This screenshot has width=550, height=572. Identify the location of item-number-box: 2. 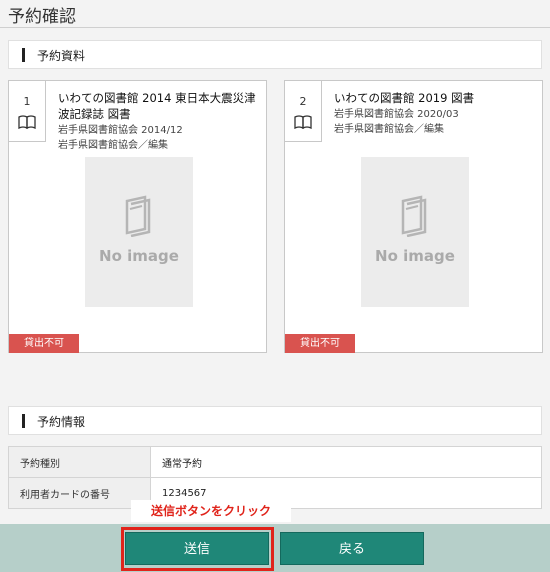
(303, 111).